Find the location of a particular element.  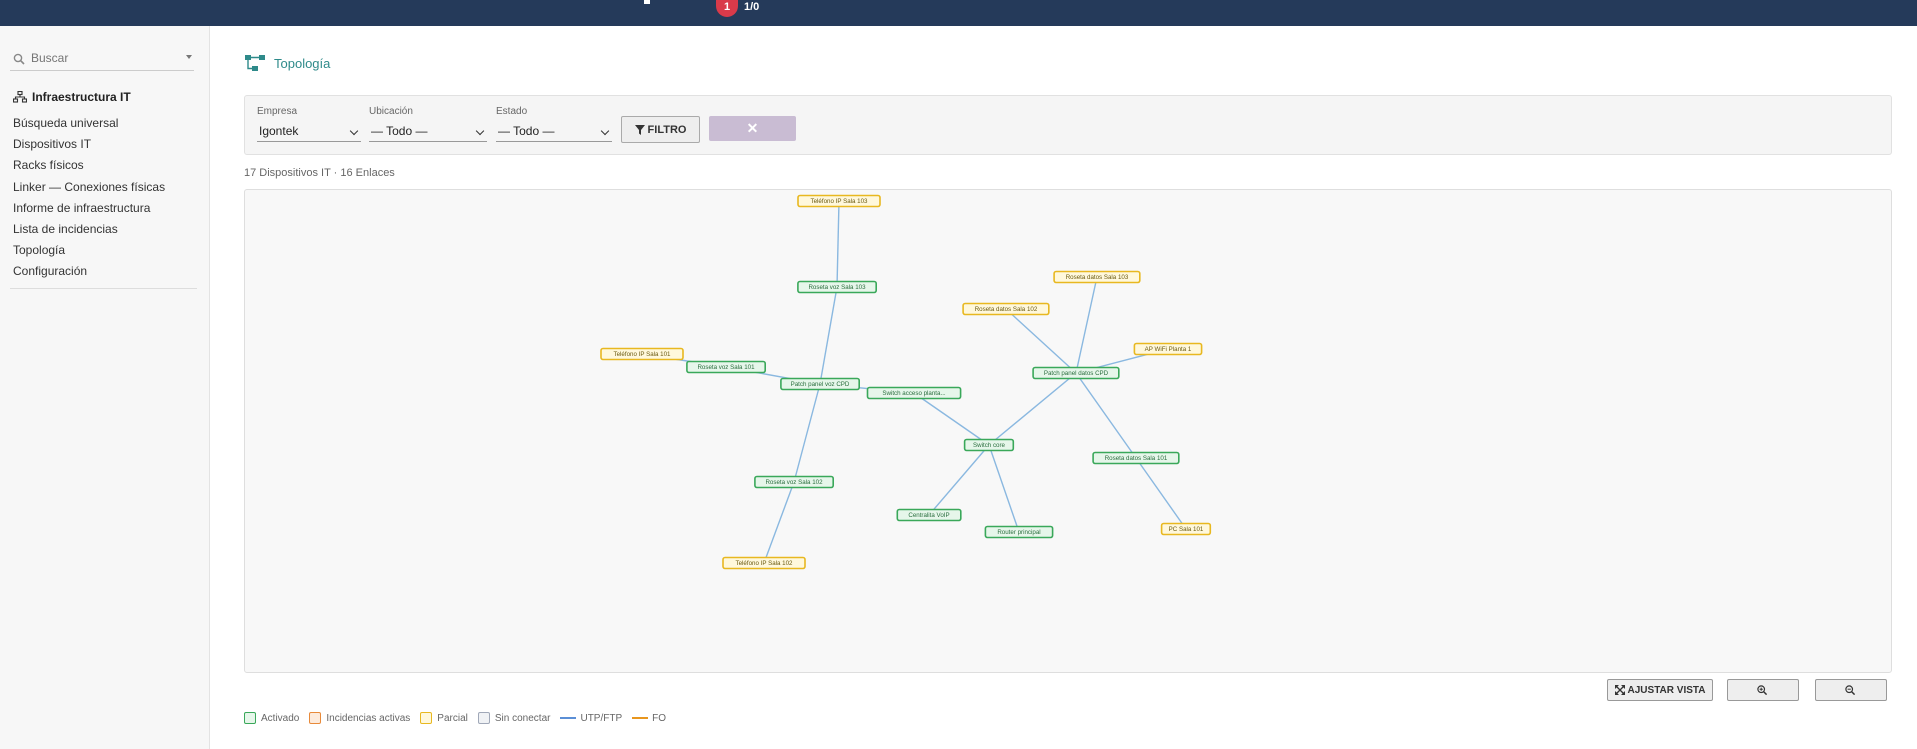

search-icon is located at coordinates (19, 59).